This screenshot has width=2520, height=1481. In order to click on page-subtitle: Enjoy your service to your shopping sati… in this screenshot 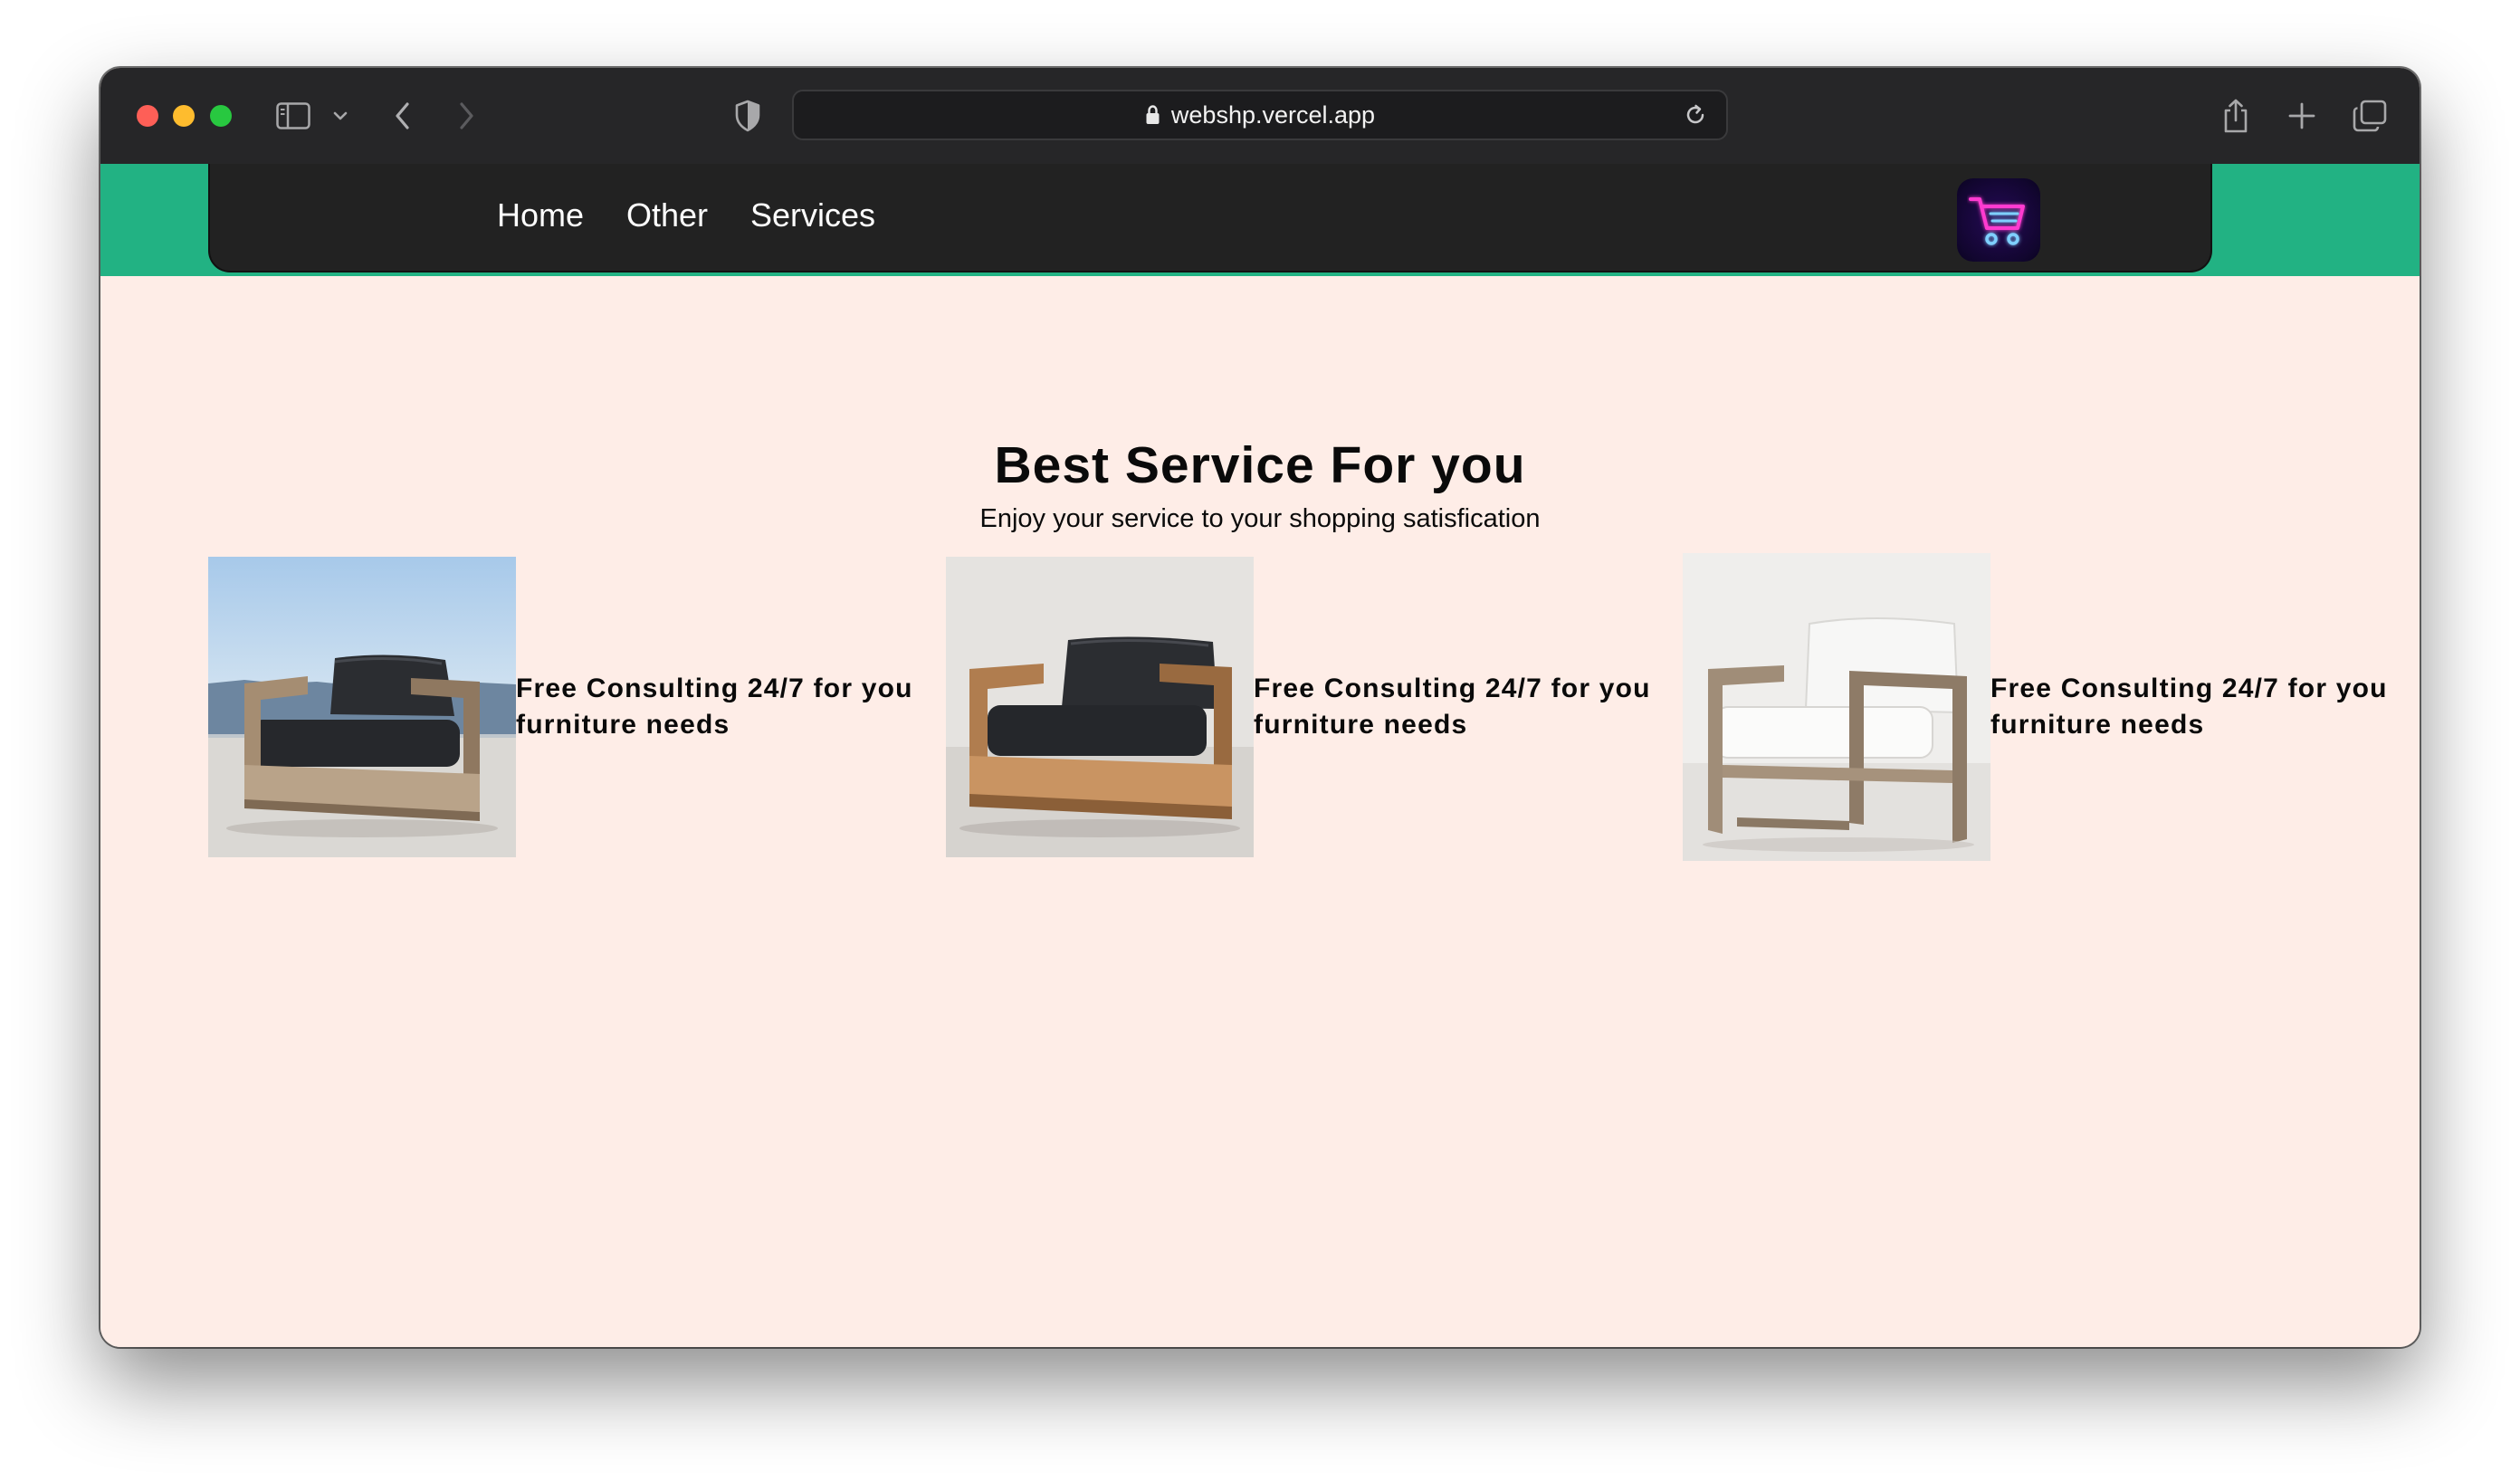, I will do `click(1260, 519)`.